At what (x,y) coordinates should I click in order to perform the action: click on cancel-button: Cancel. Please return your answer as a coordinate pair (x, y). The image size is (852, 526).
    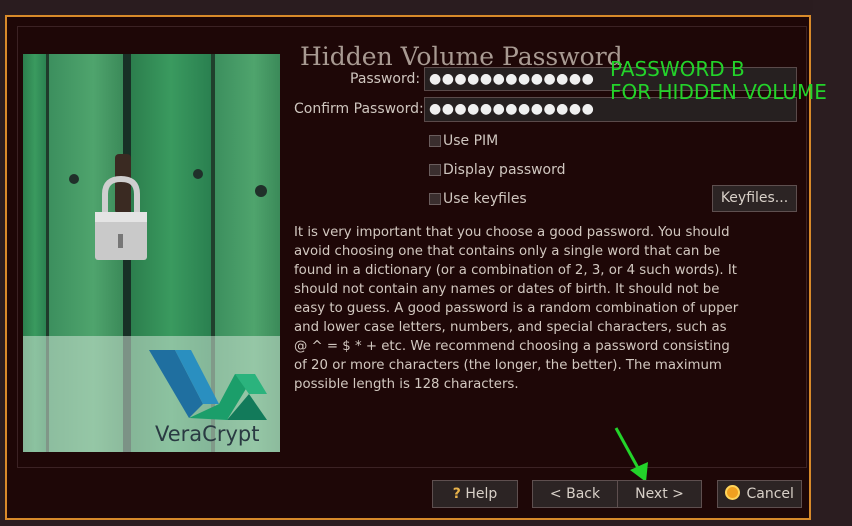
    Looking at the image, I should click on (759, 494).